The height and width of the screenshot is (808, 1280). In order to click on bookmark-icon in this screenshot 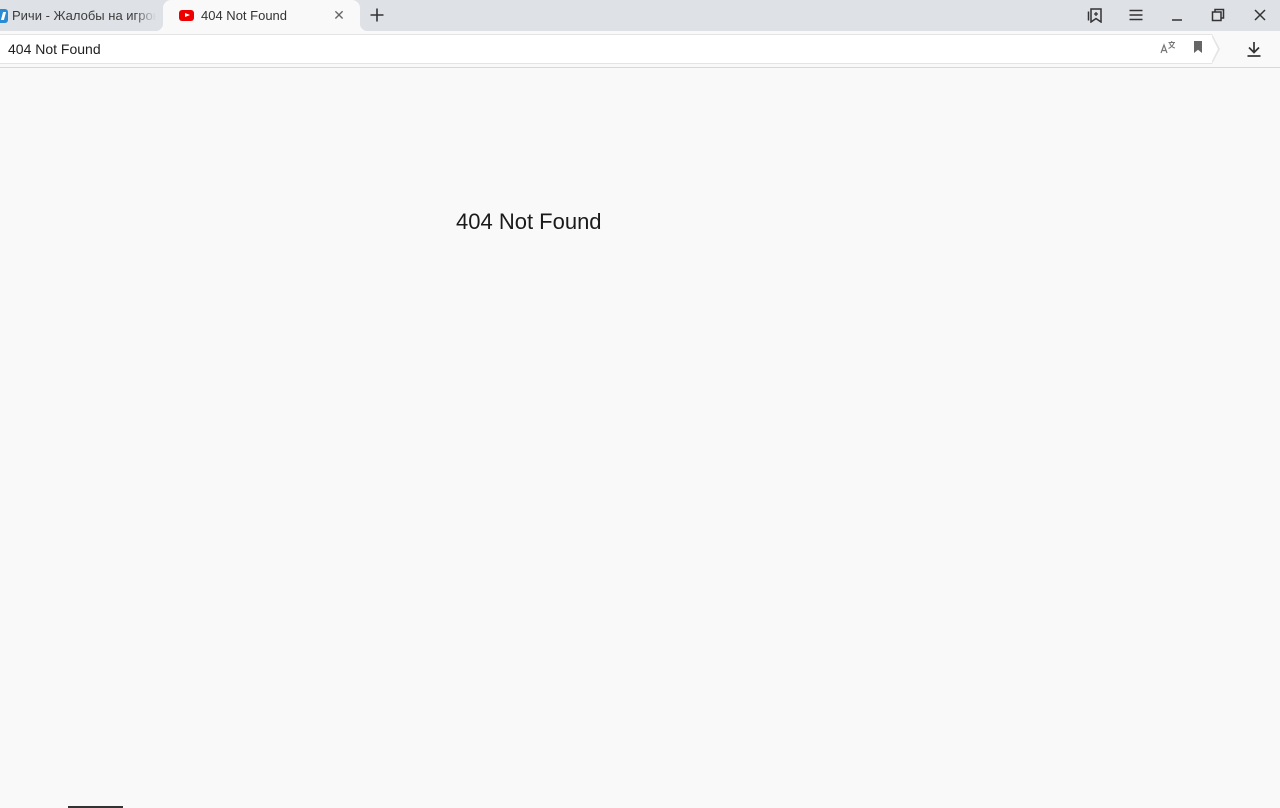, I will do `click(1198, 47)`.